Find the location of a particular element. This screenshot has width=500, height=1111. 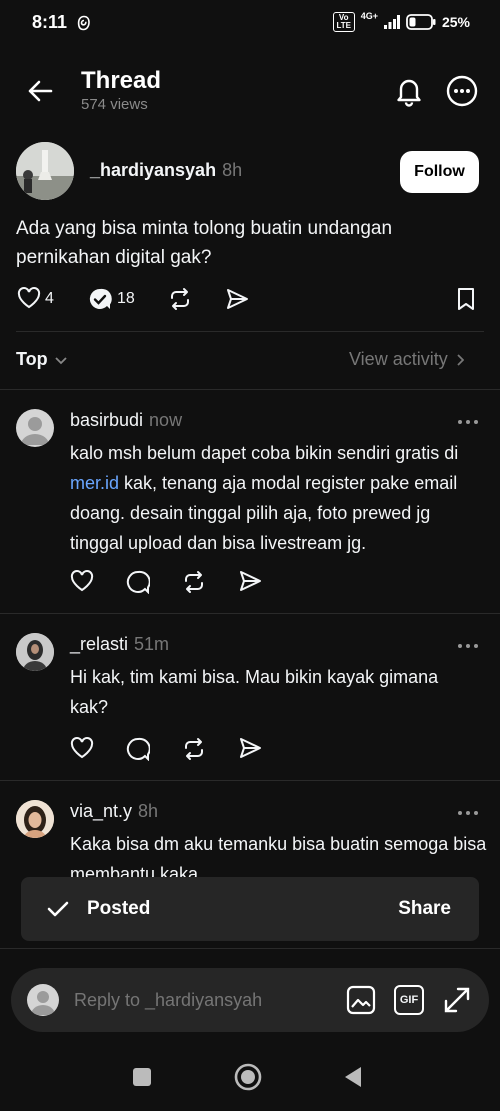

status-time: 8:11 is located at coordinates (50, 22).